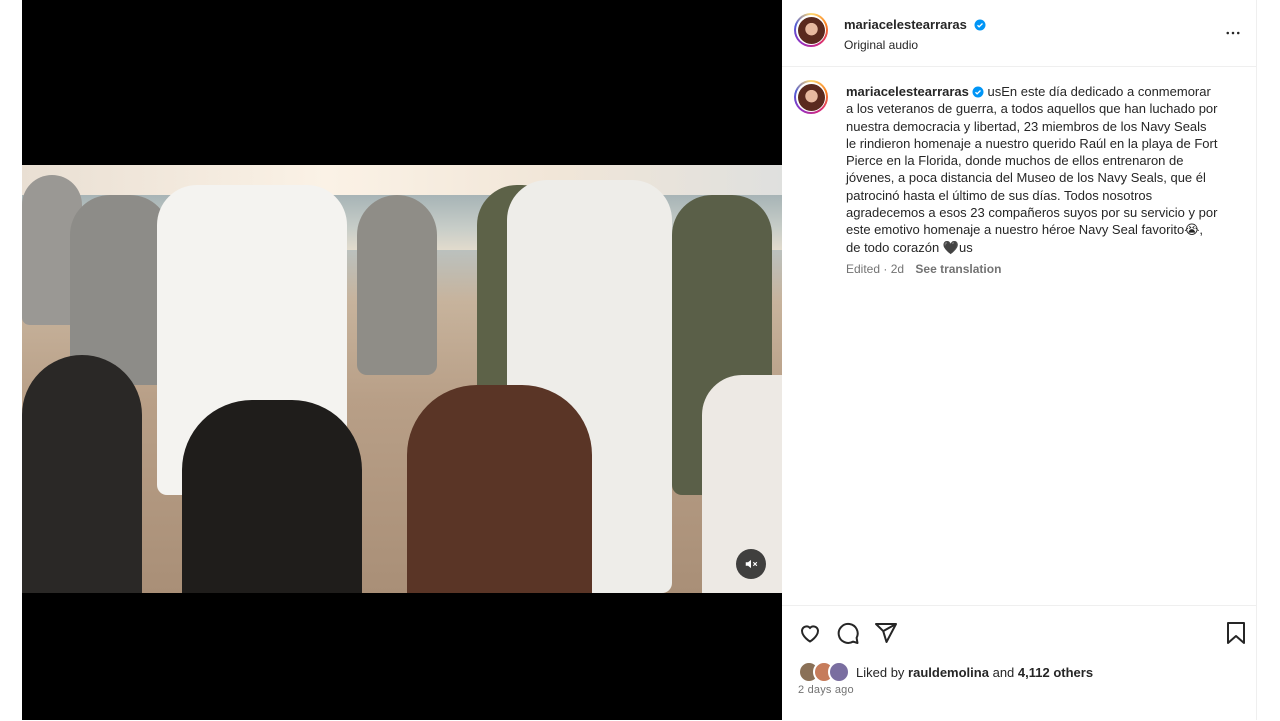 The image size is (1280, 721). I want to click on caption-username: mariacelestearraras, so click(907, 91).